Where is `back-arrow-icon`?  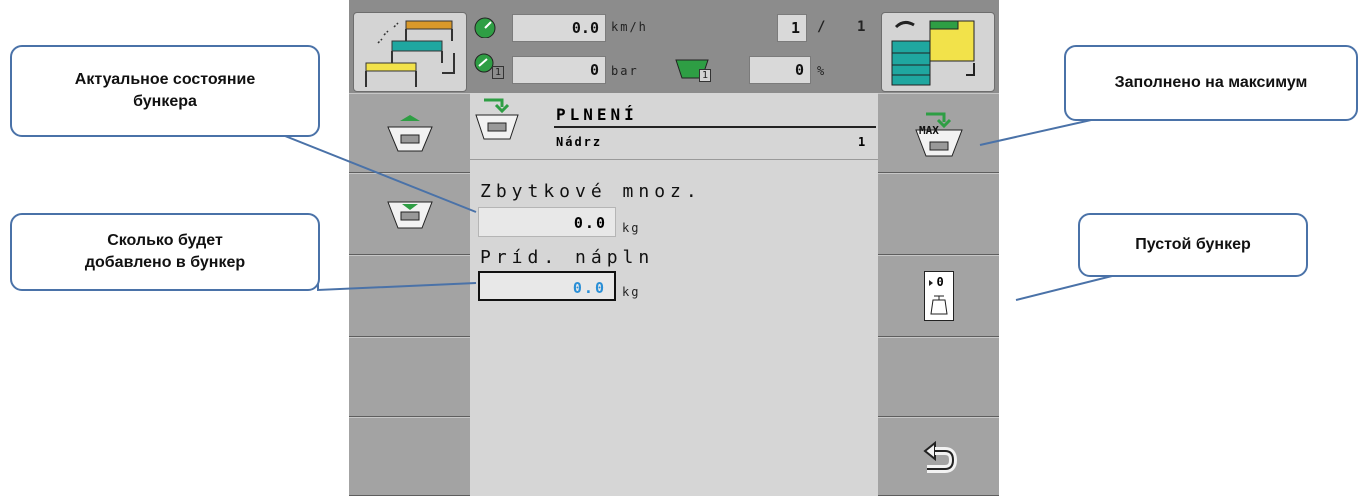
back-arrow-icon is located at coordinates (939, 456).